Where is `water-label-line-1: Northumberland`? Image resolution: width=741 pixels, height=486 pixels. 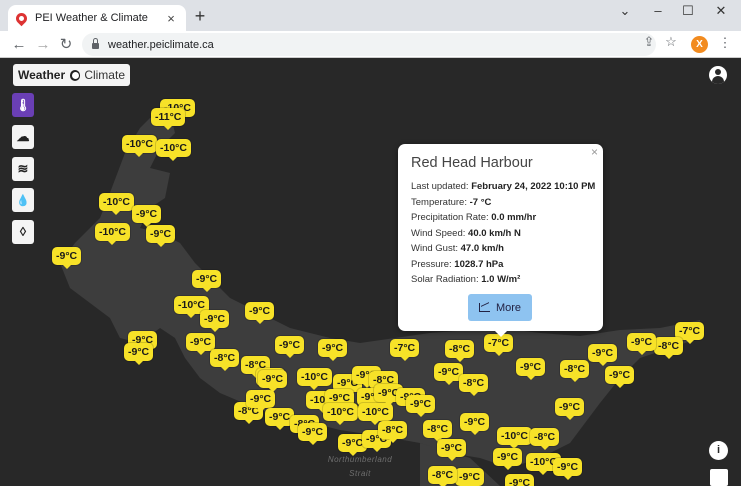
water-label-line-1: Northumberland is located at coordinates (360, 459).